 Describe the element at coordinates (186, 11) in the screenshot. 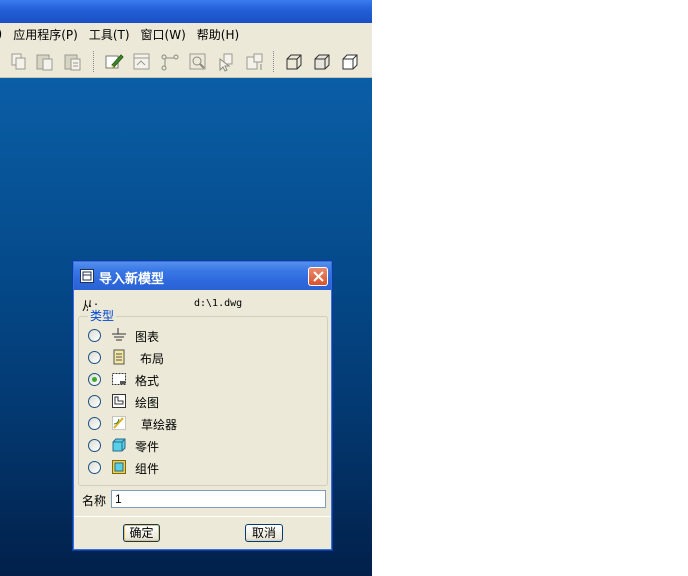

I see `window-titlebar` at that location.